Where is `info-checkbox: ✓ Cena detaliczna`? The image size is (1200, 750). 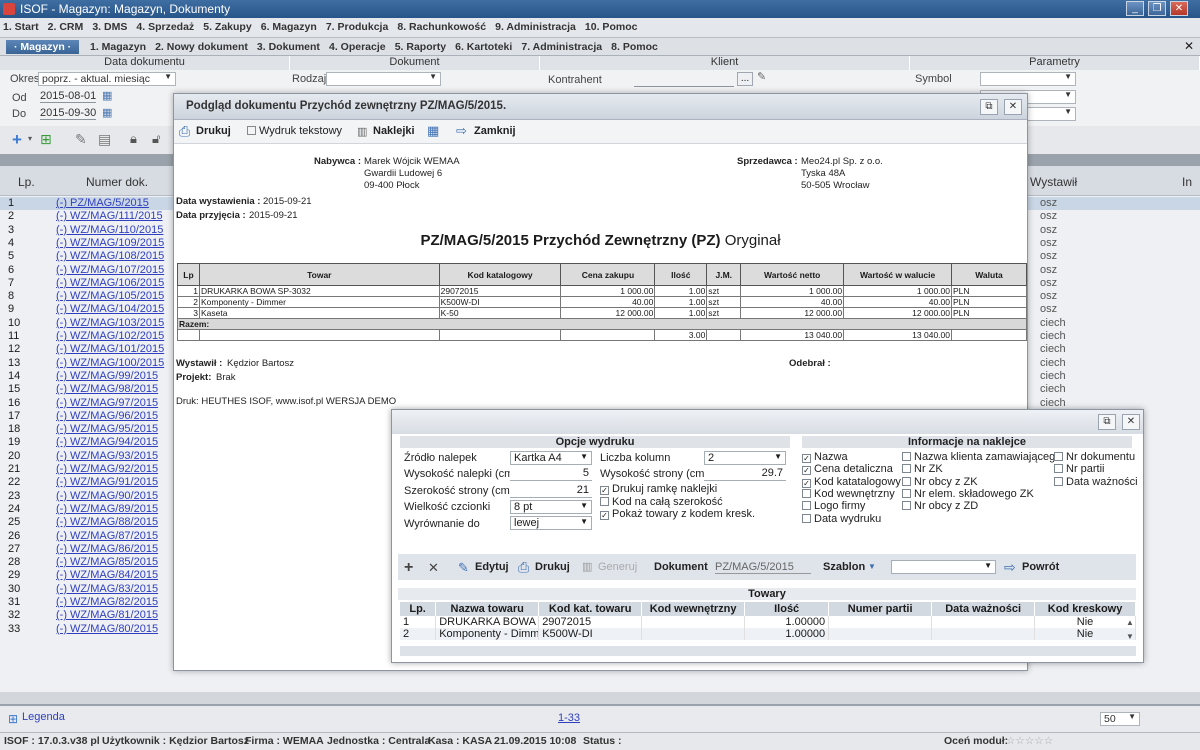
info-checkbox: ✓ Cena detaliczna is located at coordinates (847, 469).